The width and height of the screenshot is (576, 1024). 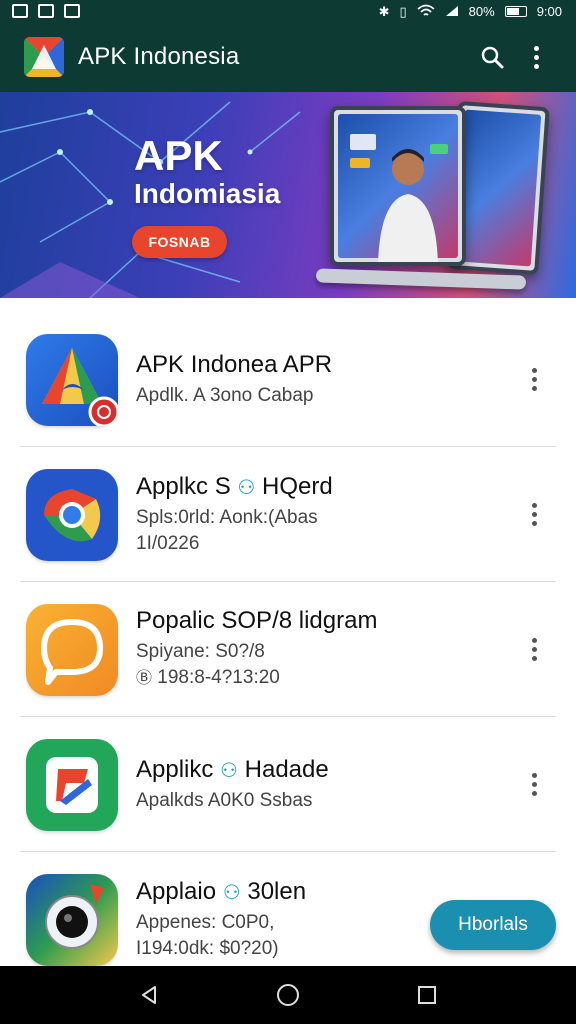 I want to click on app-meta: 1I/0226, so click(x=168, y=543).